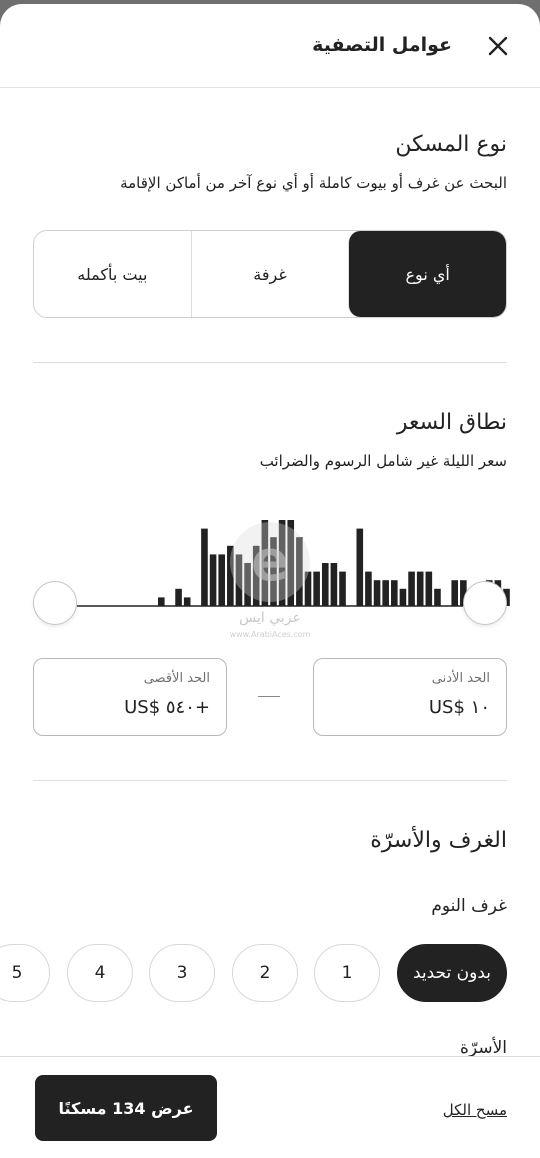 The image size is (540, 1158). Describe the element at coordinates (167, 707) in the screenshot. I see `max-price-value: US$ ٥٤٠+` at that location.